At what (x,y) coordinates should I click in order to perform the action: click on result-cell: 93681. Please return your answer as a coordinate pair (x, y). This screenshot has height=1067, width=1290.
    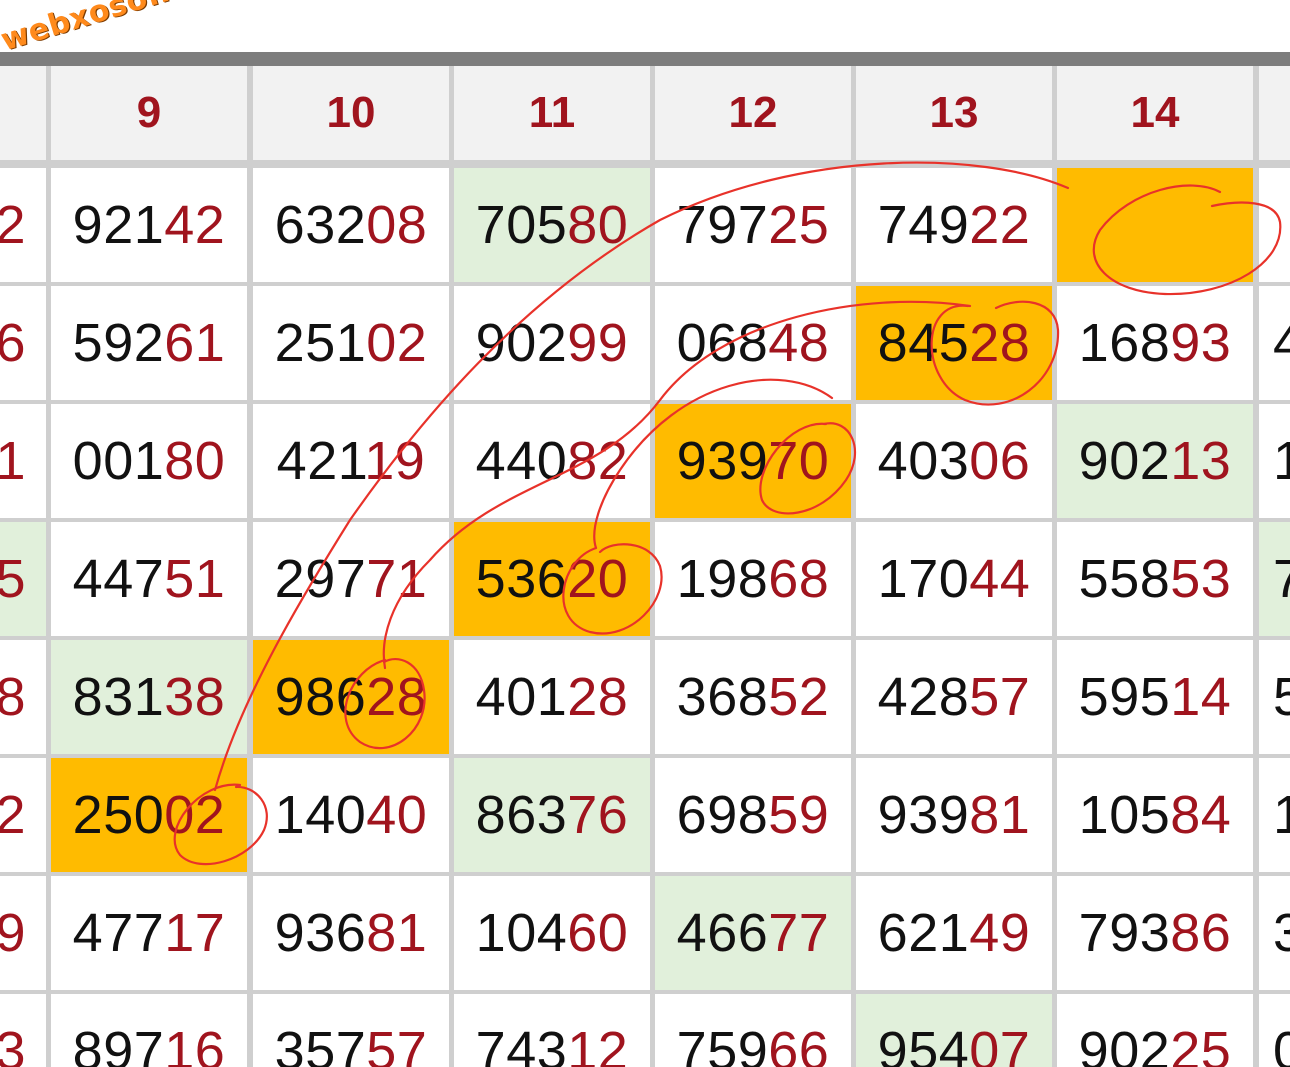
    Looking at the image, I should click on (351, 933).